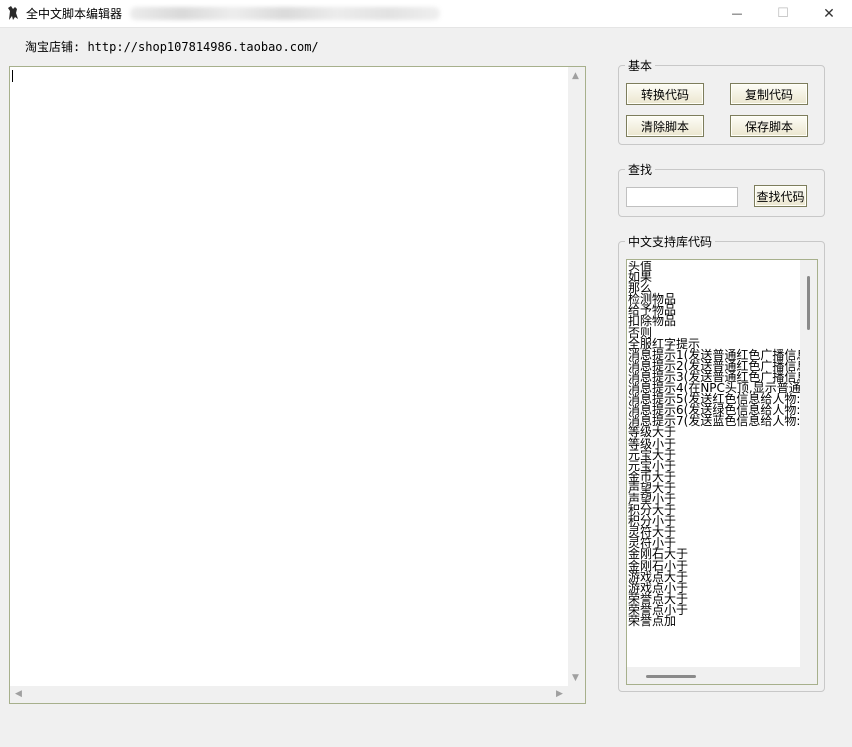 This screenshot has height=747, width=852. Describe the element at coordinates (575, 76) in the screenshot. I see `scroll-up-arrow-icon: ▲` at that location.